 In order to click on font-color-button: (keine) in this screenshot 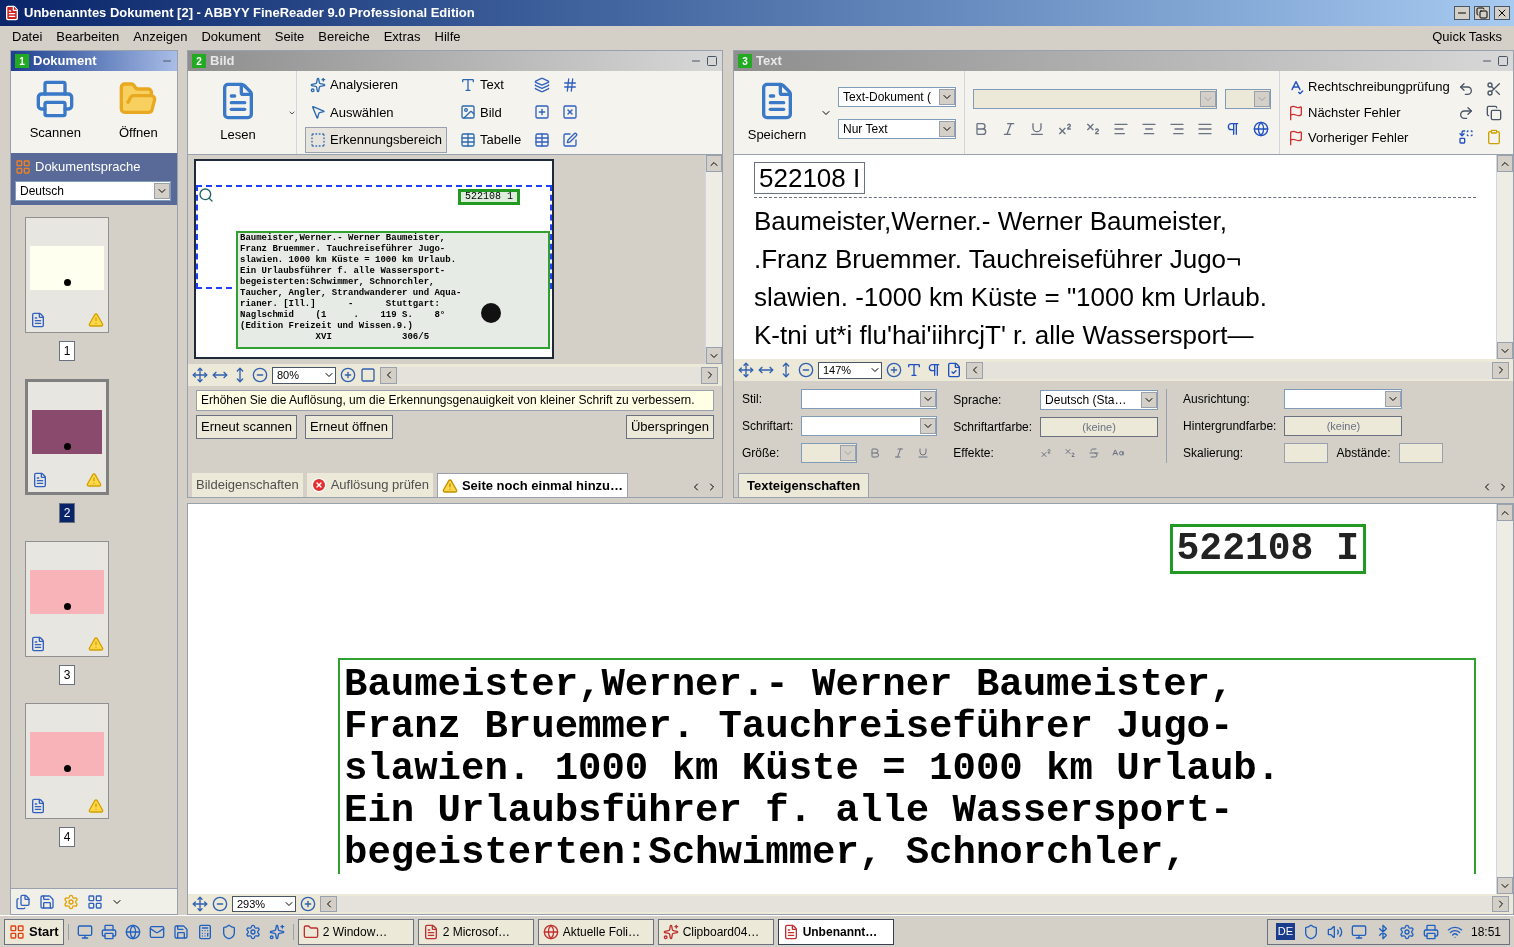, I will do `click(1099, 427)`.